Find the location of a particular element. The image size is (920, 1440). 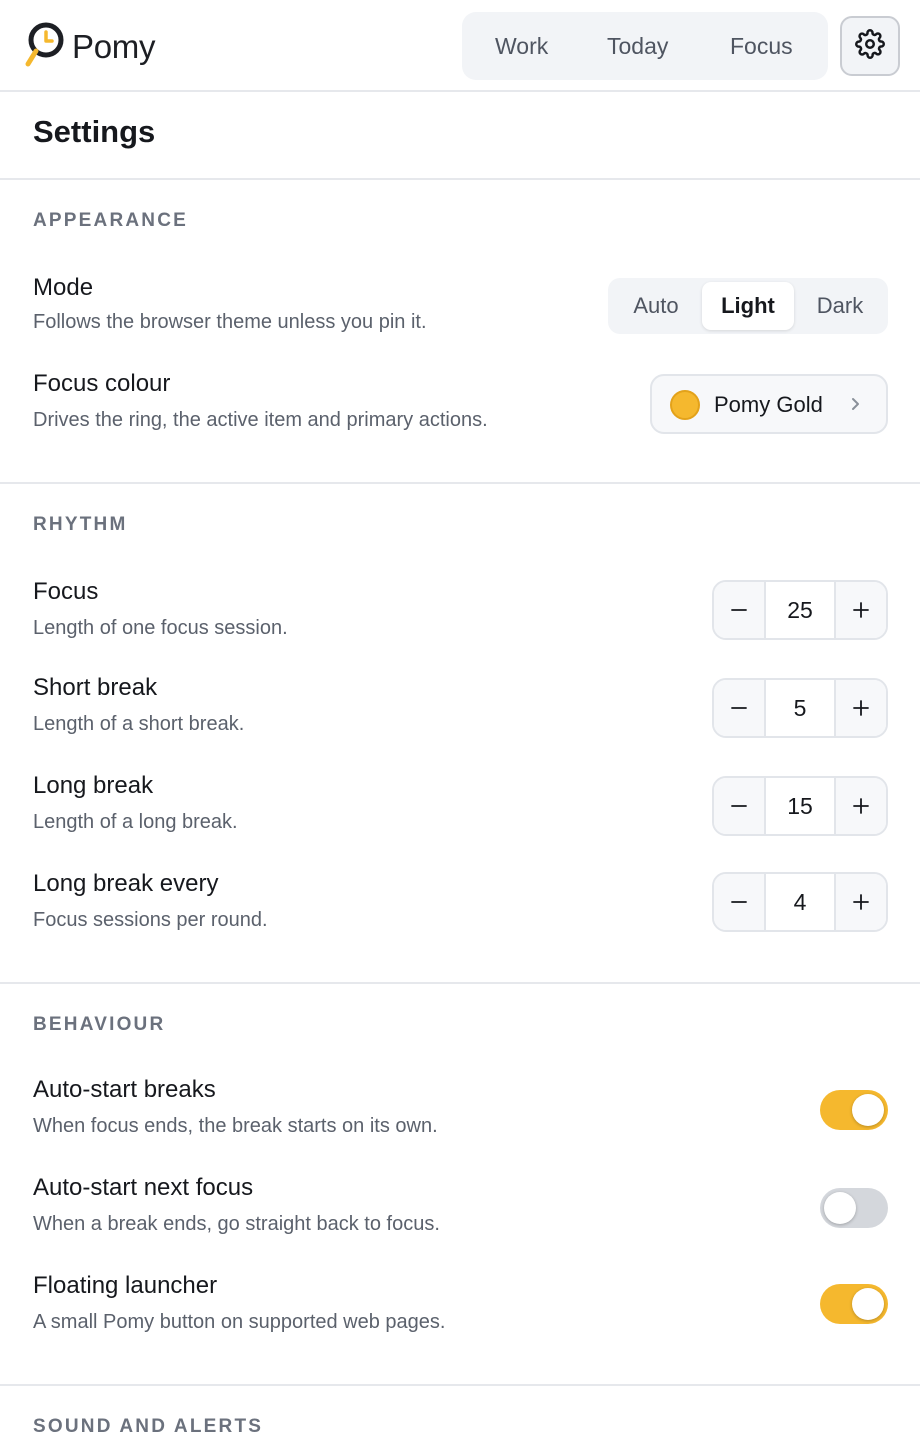

auto-start-next-focus-toggle is located at coordinates (854, 1208).